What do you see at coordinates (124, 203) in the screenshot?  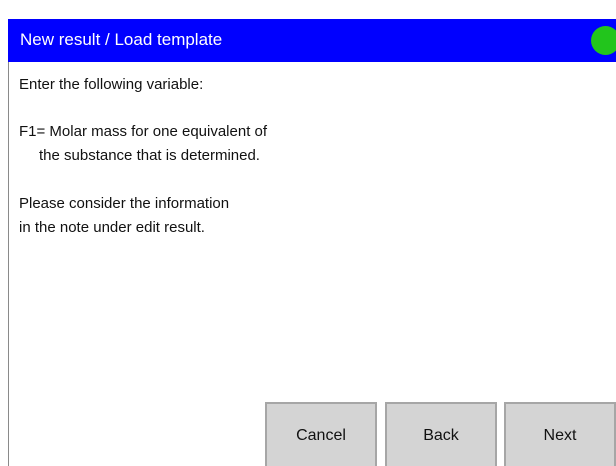 I see `note-text-line-1: Please consider the information` at bounding box center [124, 203].